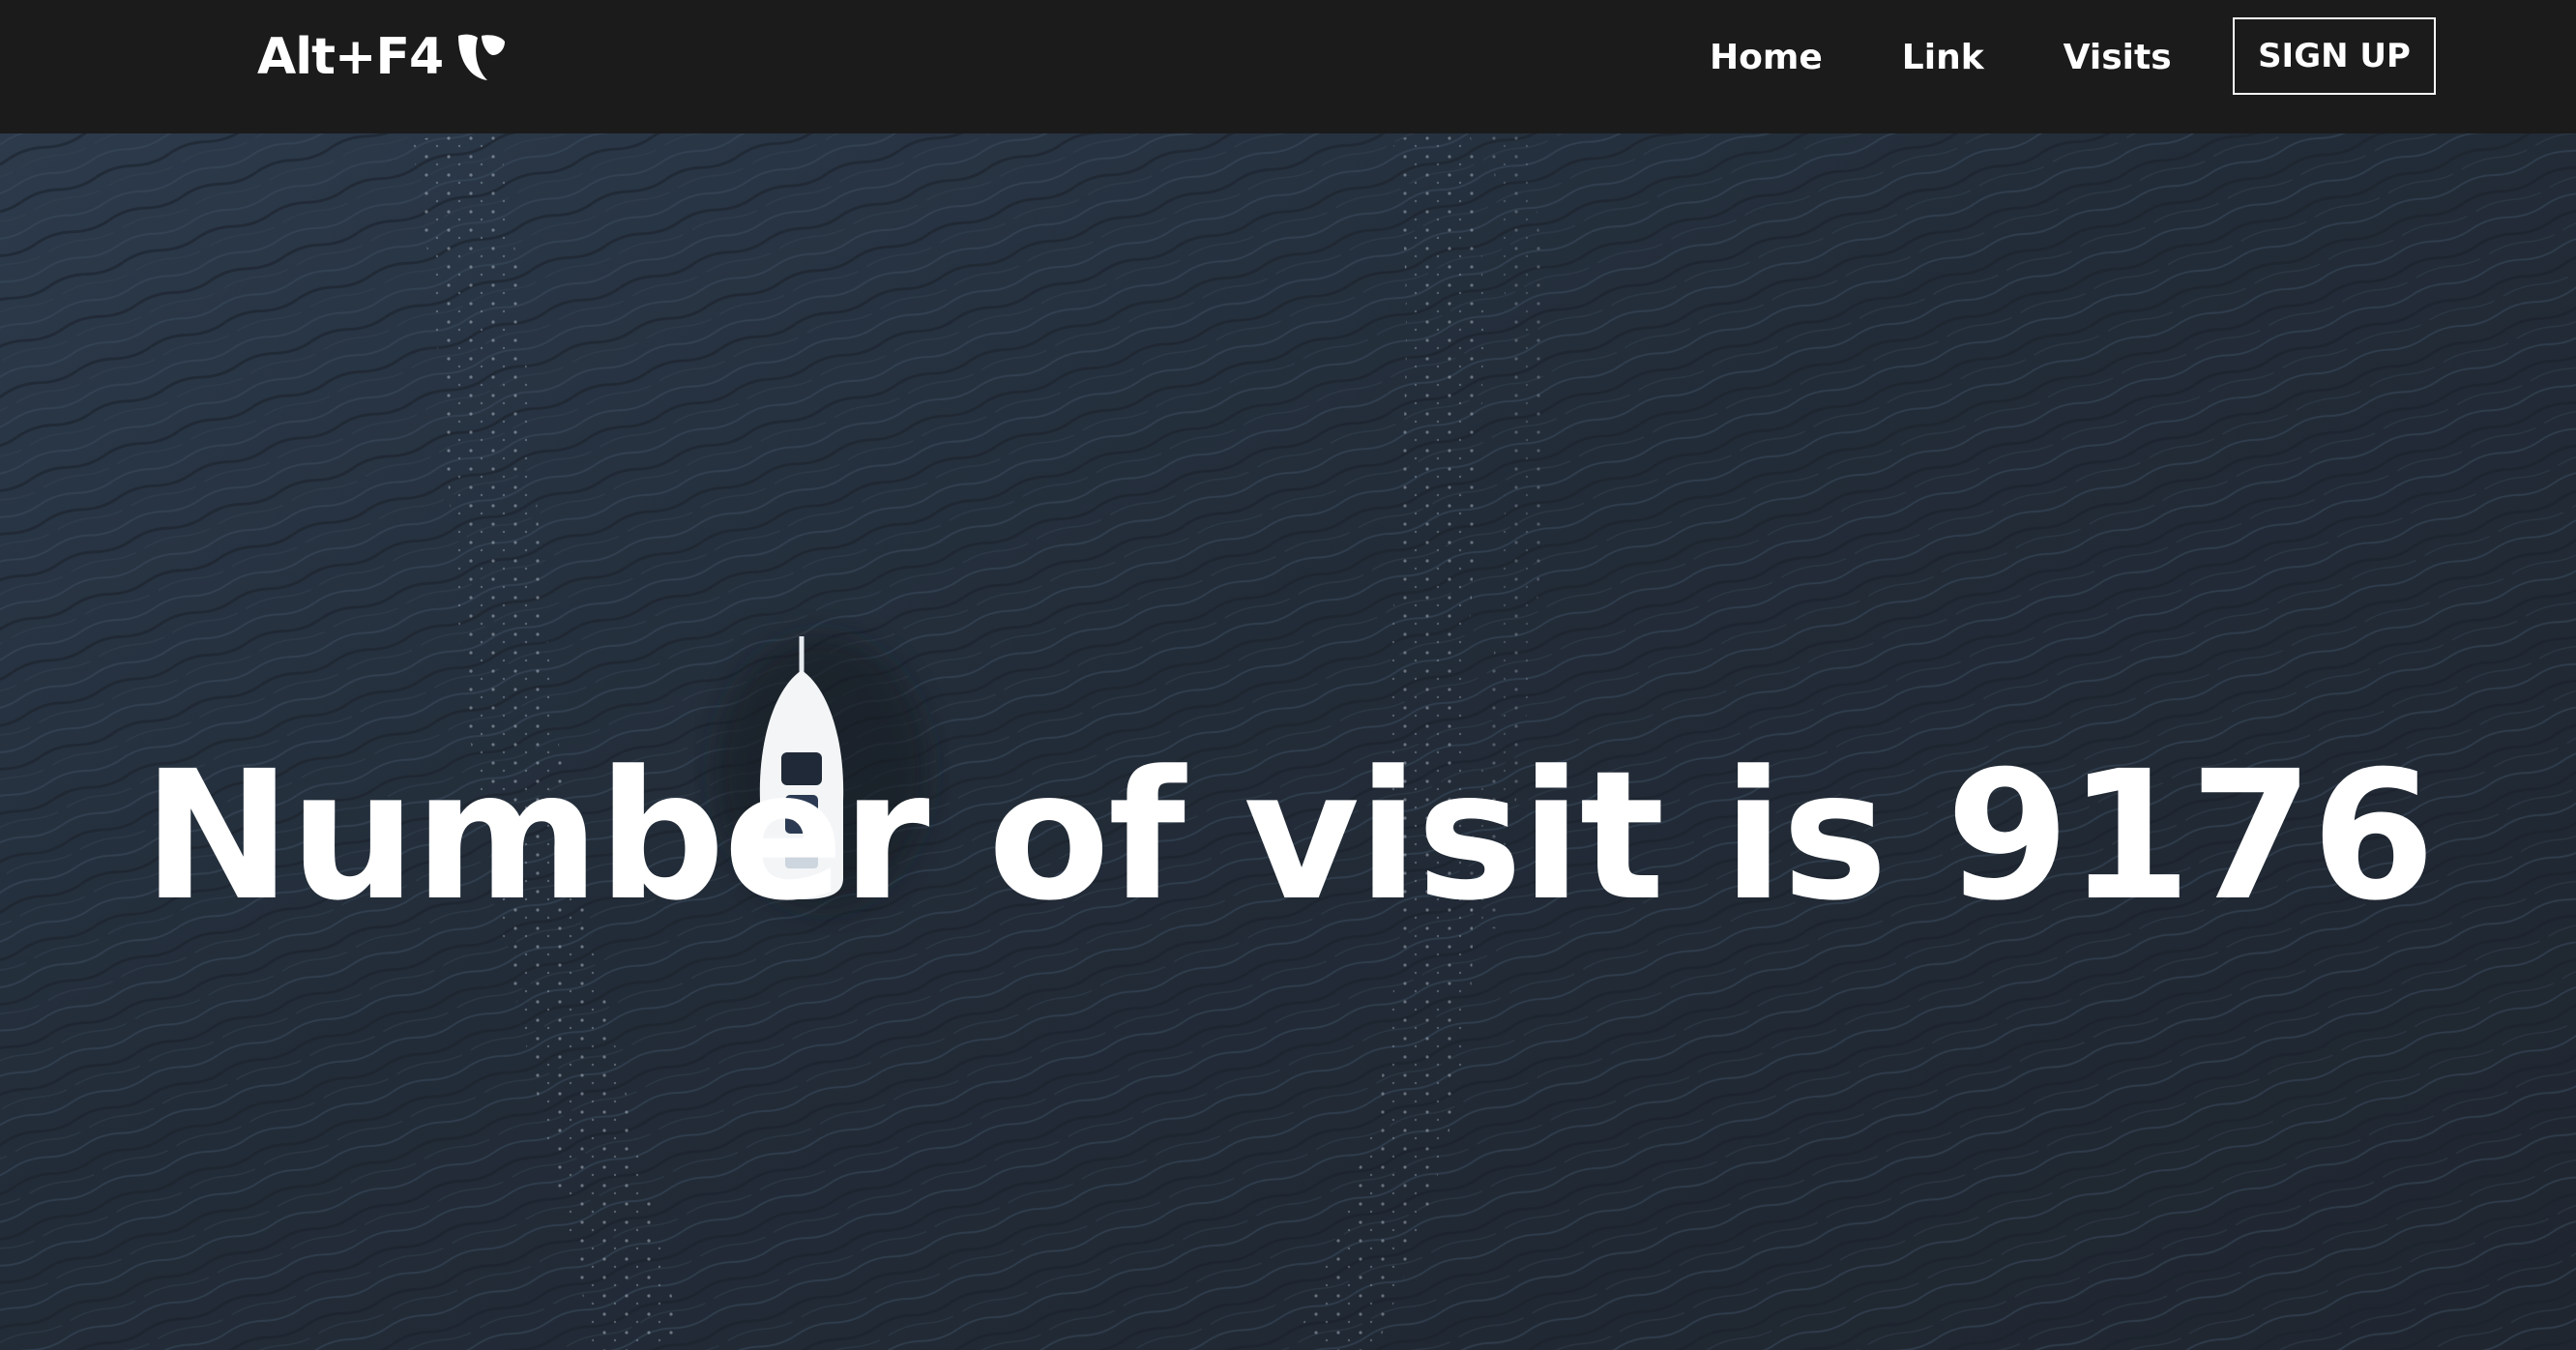 This screenshot has width=2576, height=1350. I want to click on visit-count-heading: Number of visit is 9176, so click(1289, 836).